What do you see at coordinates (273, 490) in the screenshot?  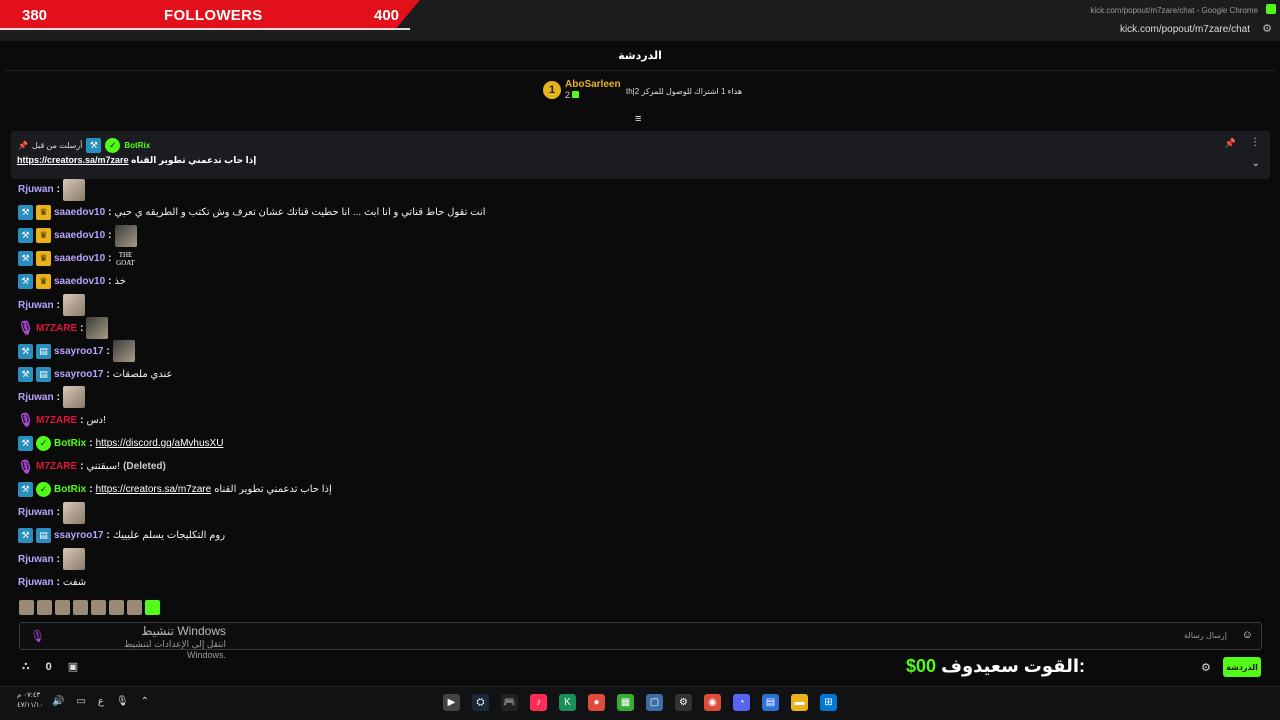 I see `chat-text: إذا حاب تدعمني تطوير القناه` at bounding box center [273, 490].